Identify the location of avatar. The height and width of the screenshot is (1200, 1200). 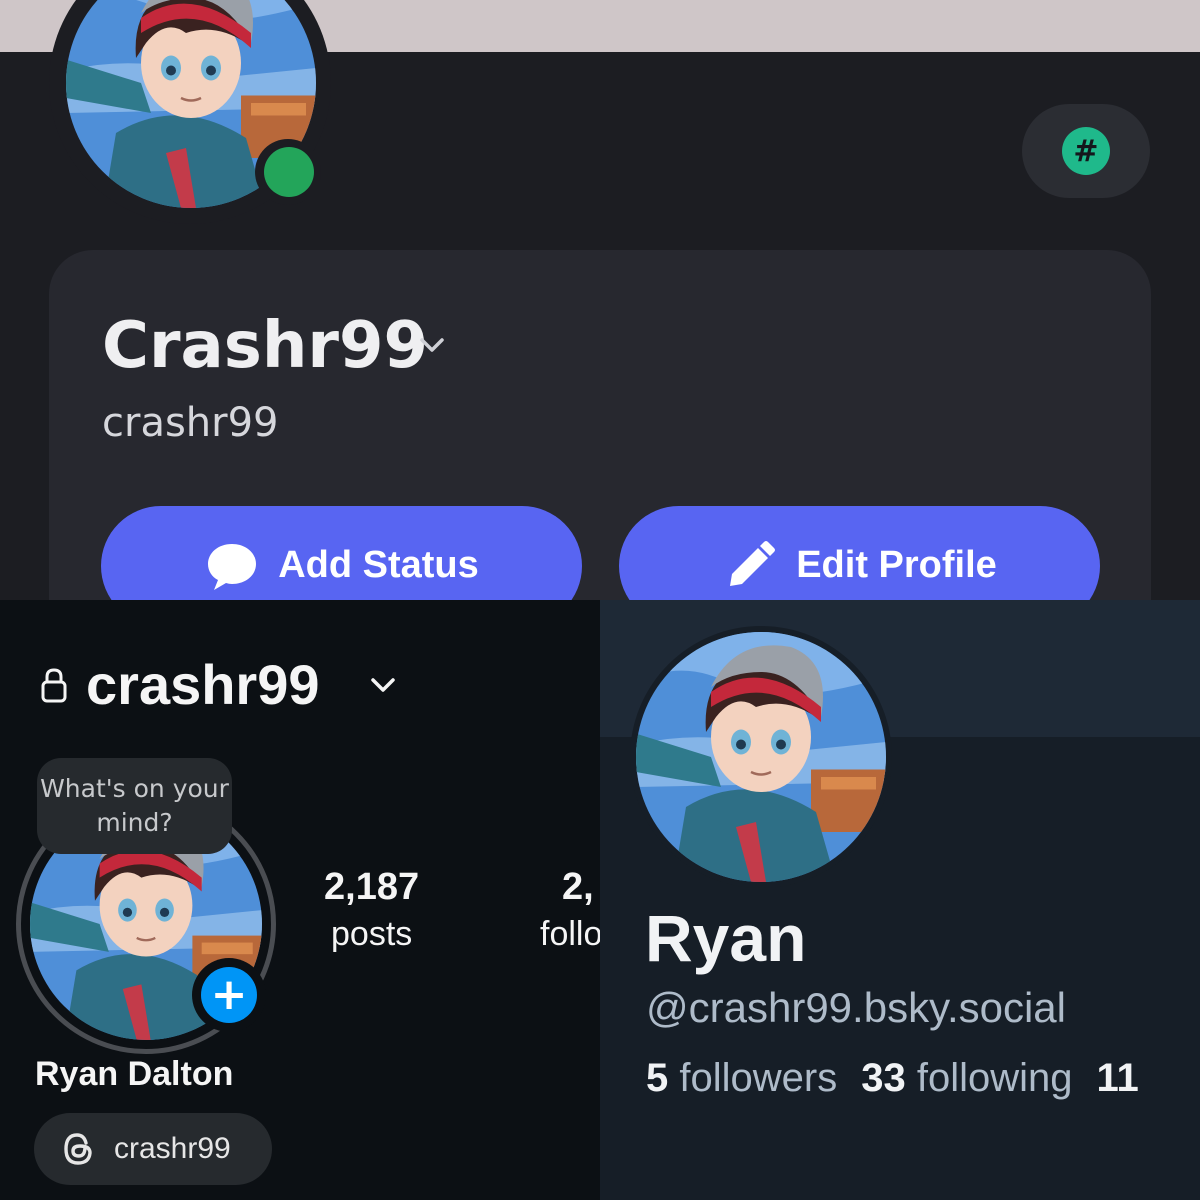
(761, 757).